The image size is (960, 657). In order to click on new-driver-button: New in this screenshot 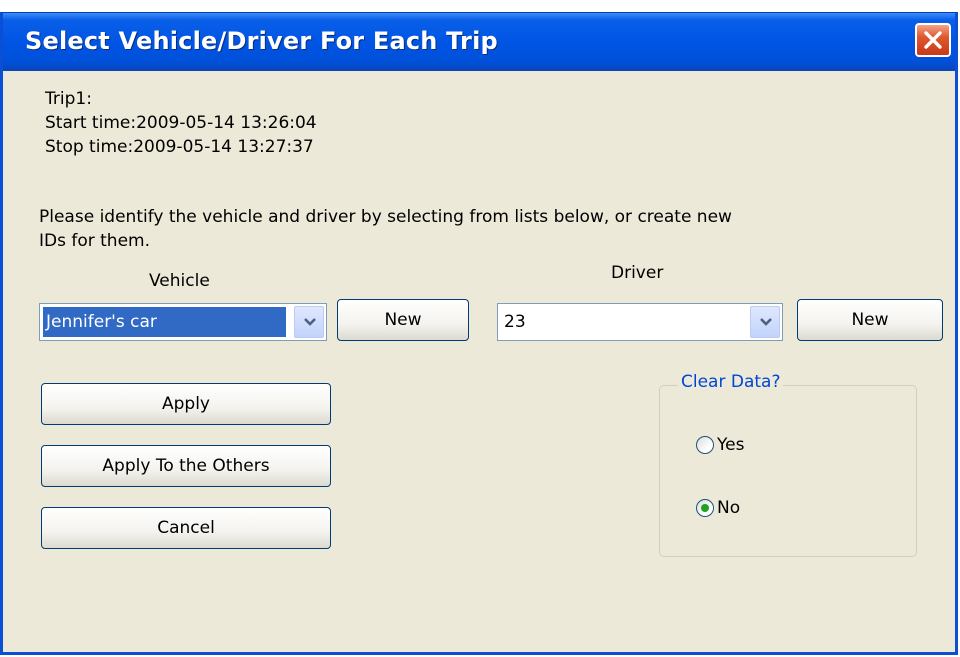, I will do `click(870, 320)`.